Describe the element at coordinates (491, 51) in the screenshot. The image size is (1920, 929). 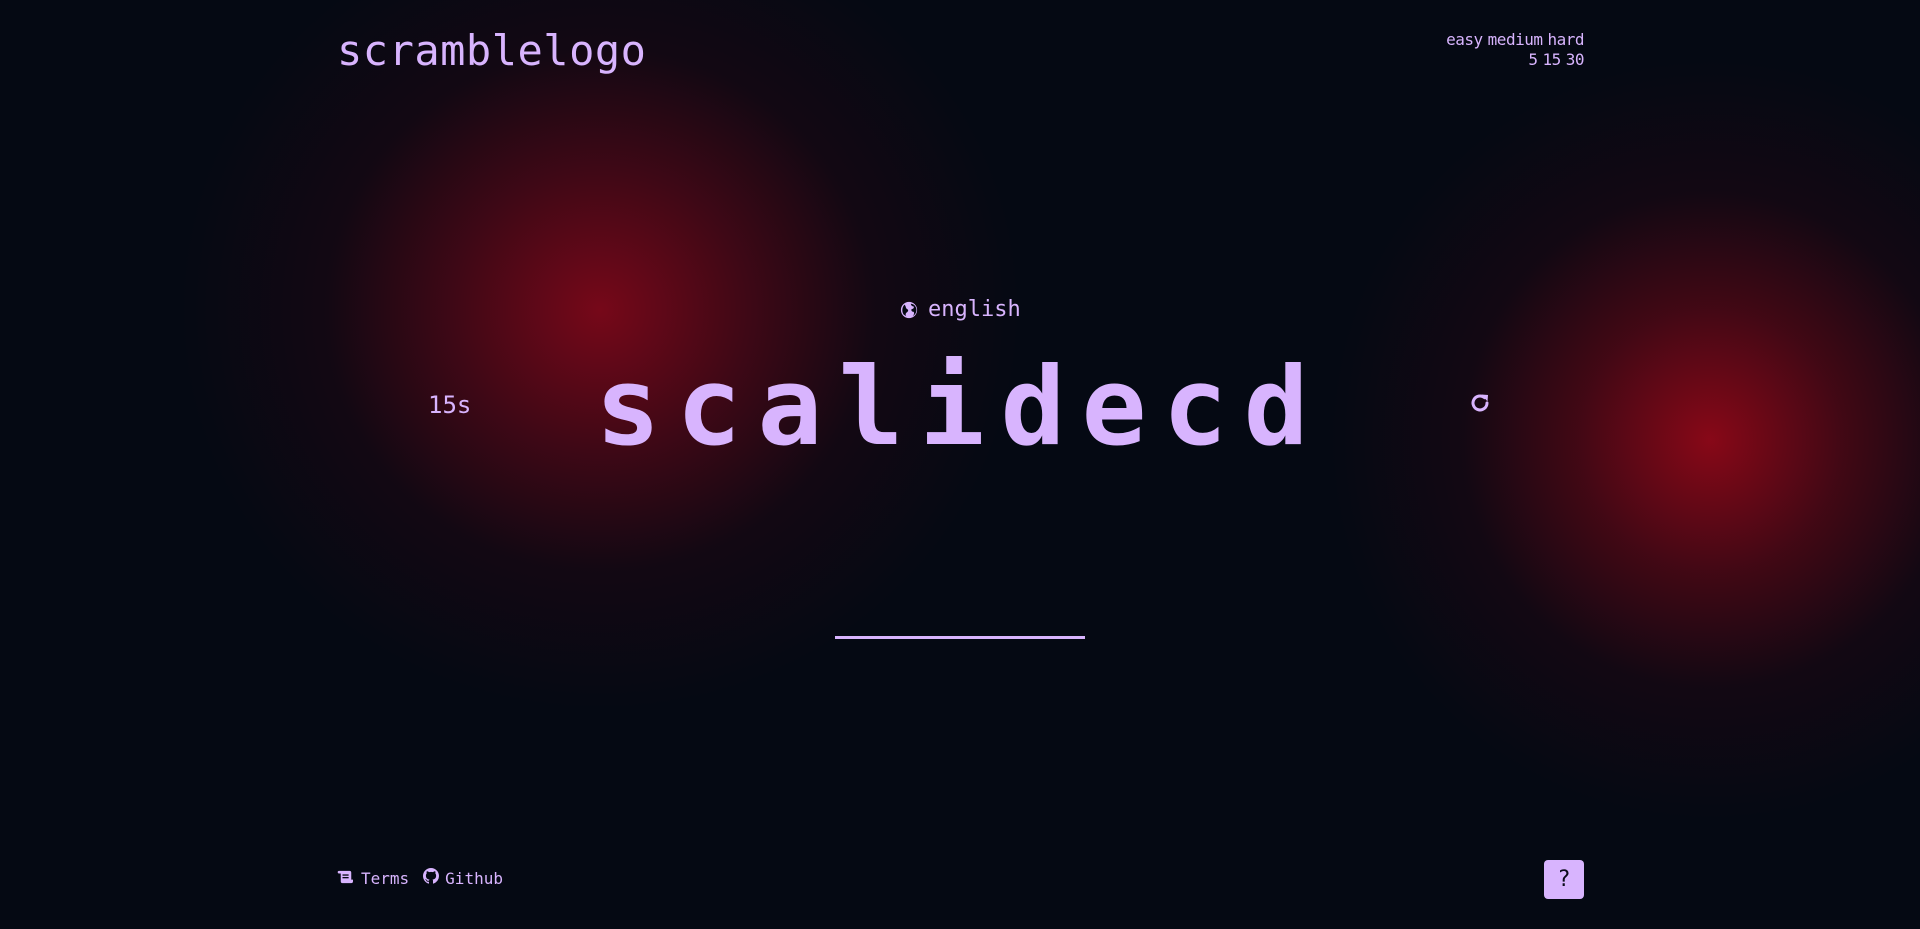
I see `site-logo: scramblelogo` at that location.